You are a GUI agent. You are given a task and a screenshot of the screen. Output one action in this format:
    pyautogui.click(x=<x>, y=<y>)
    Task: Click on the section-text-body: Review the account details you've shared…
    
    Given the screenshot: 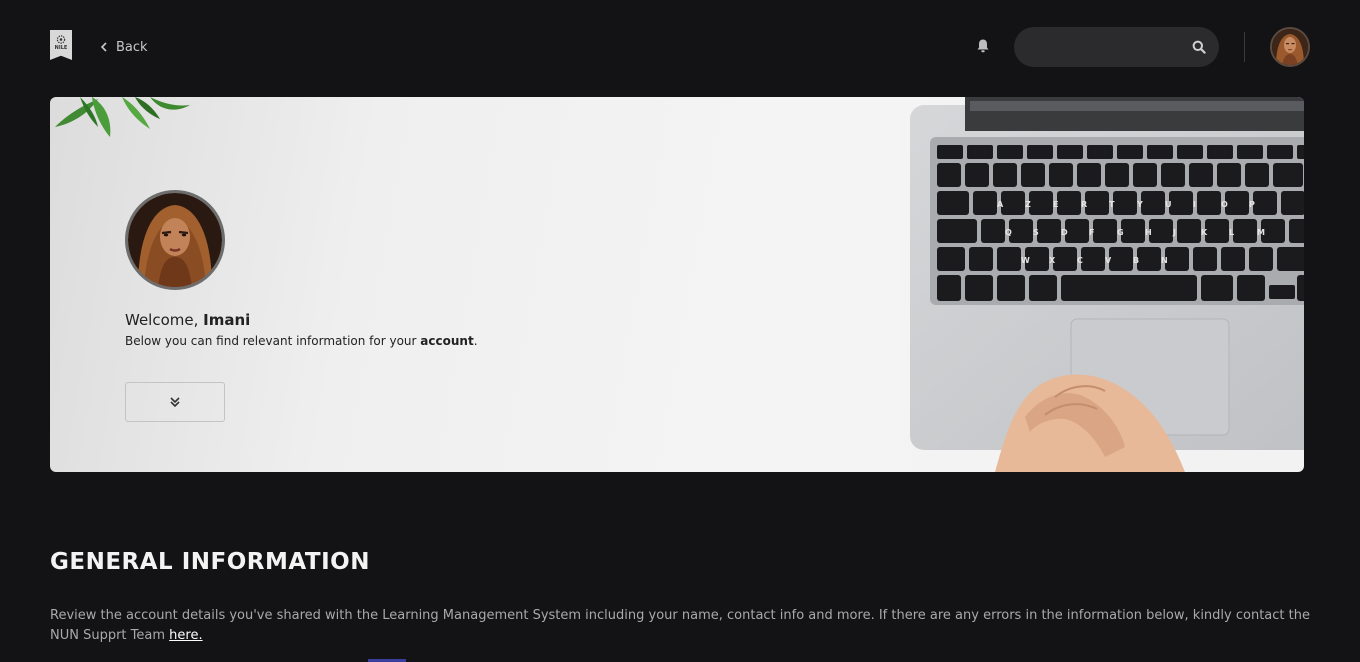 What is the action you would take?
    pyautogui.click(x=680, y=625)
    